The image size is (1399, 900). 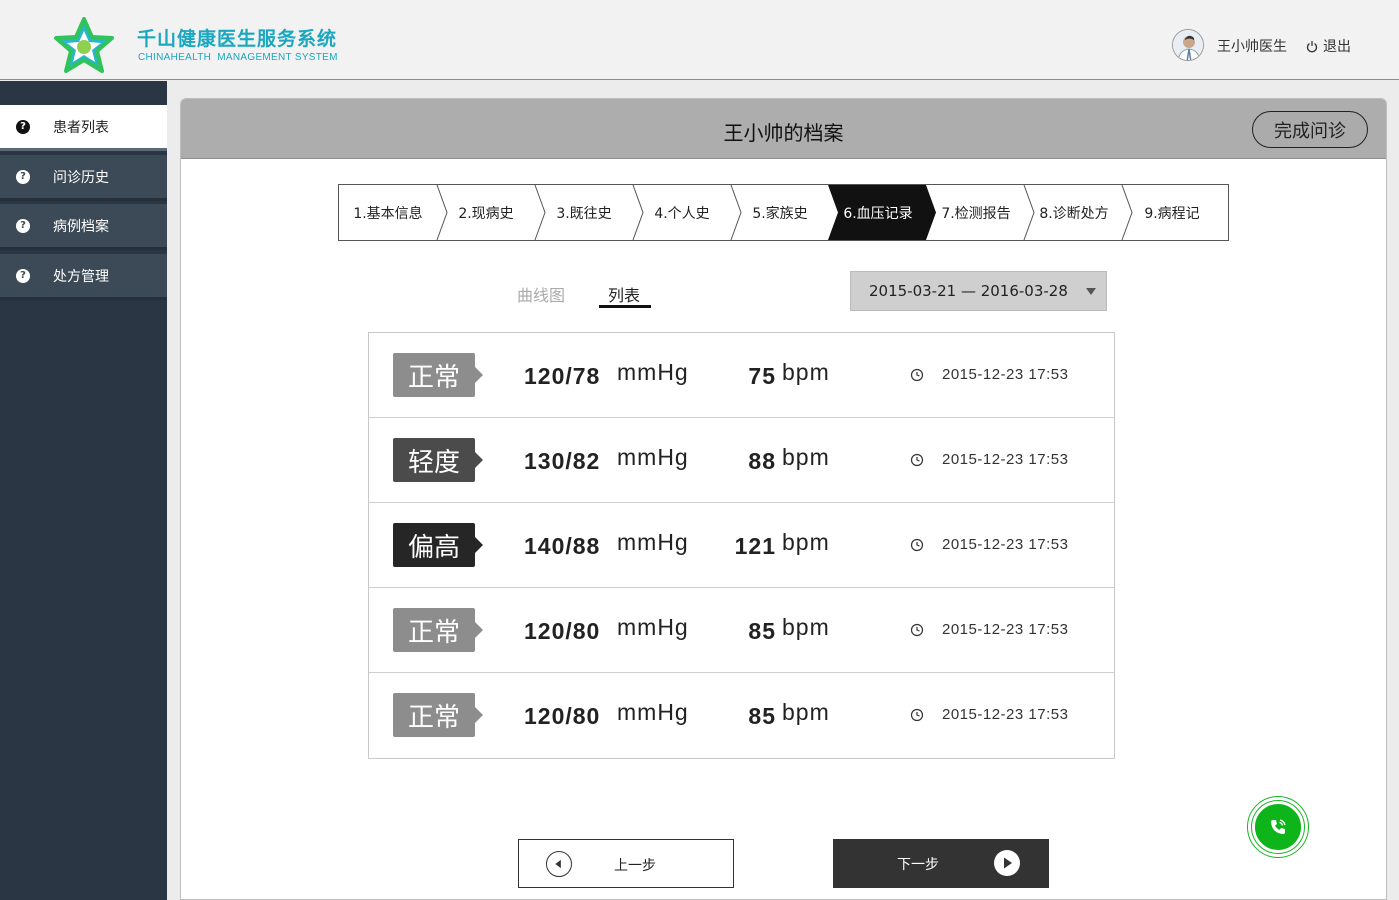 I want to click on tab-curve: 曲线图, so click(x=541, y=294).